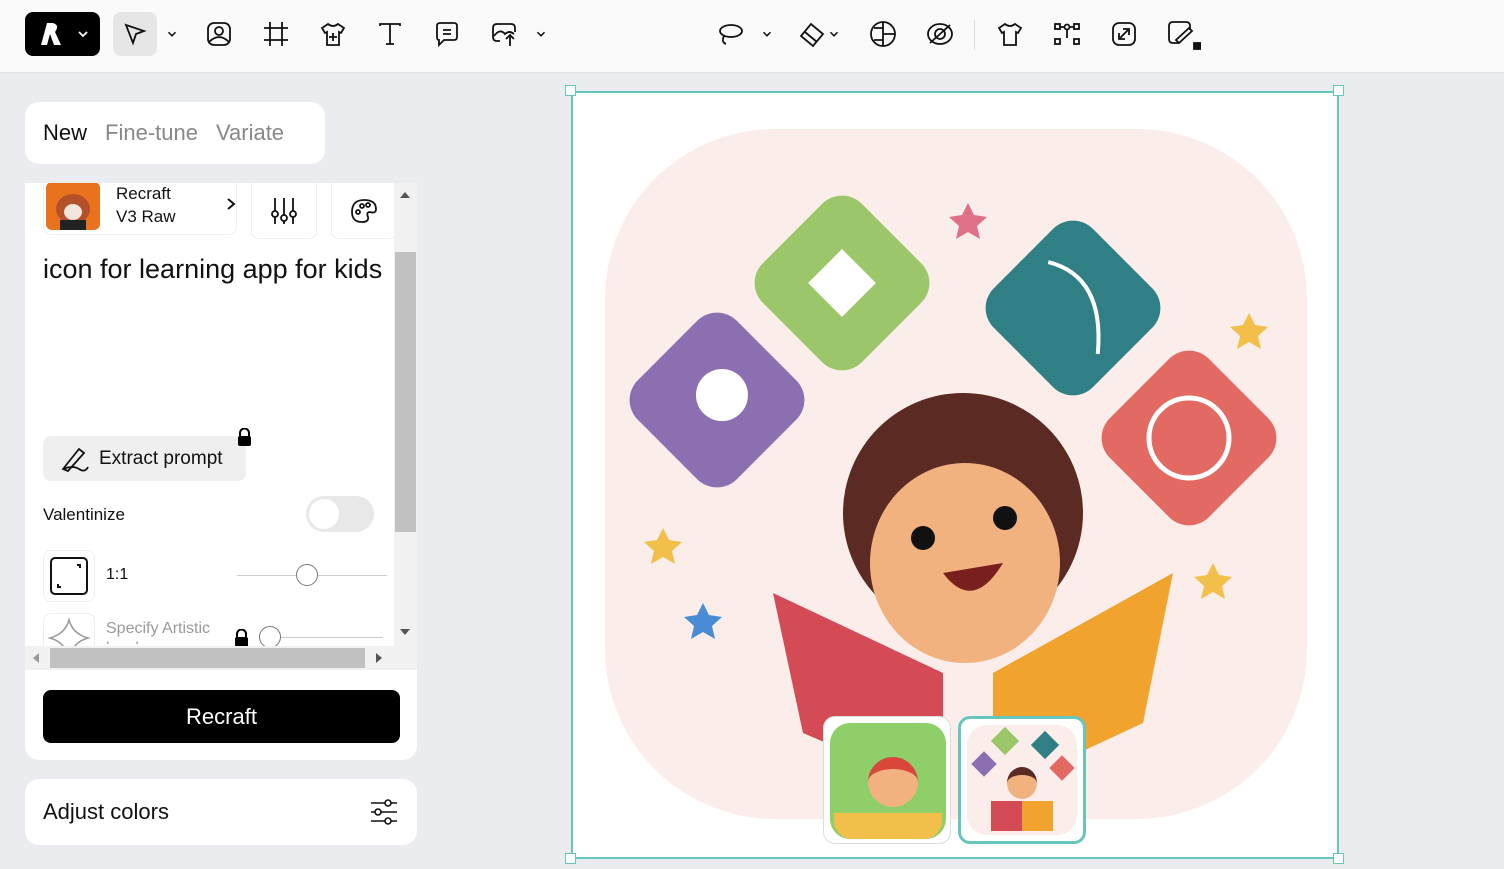  I want to click on mockup-button, so click(1010, 34).